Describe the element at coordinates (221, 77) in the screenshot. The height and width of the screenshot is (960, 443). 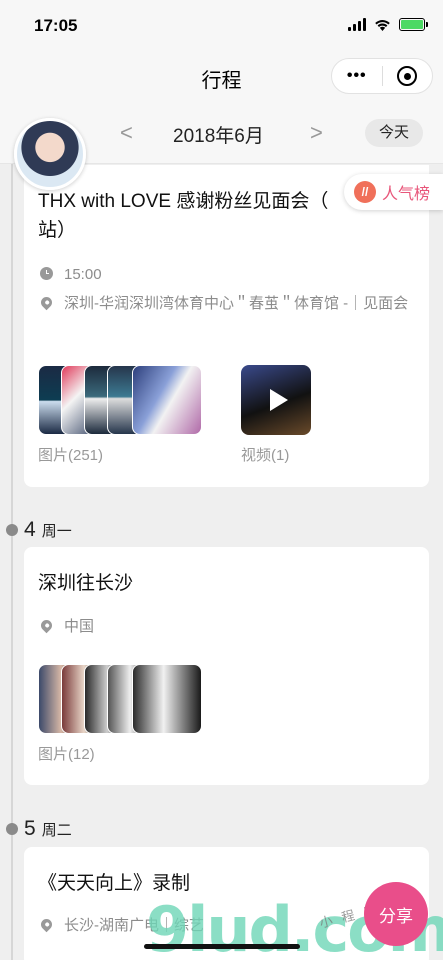
I see `nav-bar: 行程 •••` at that location.